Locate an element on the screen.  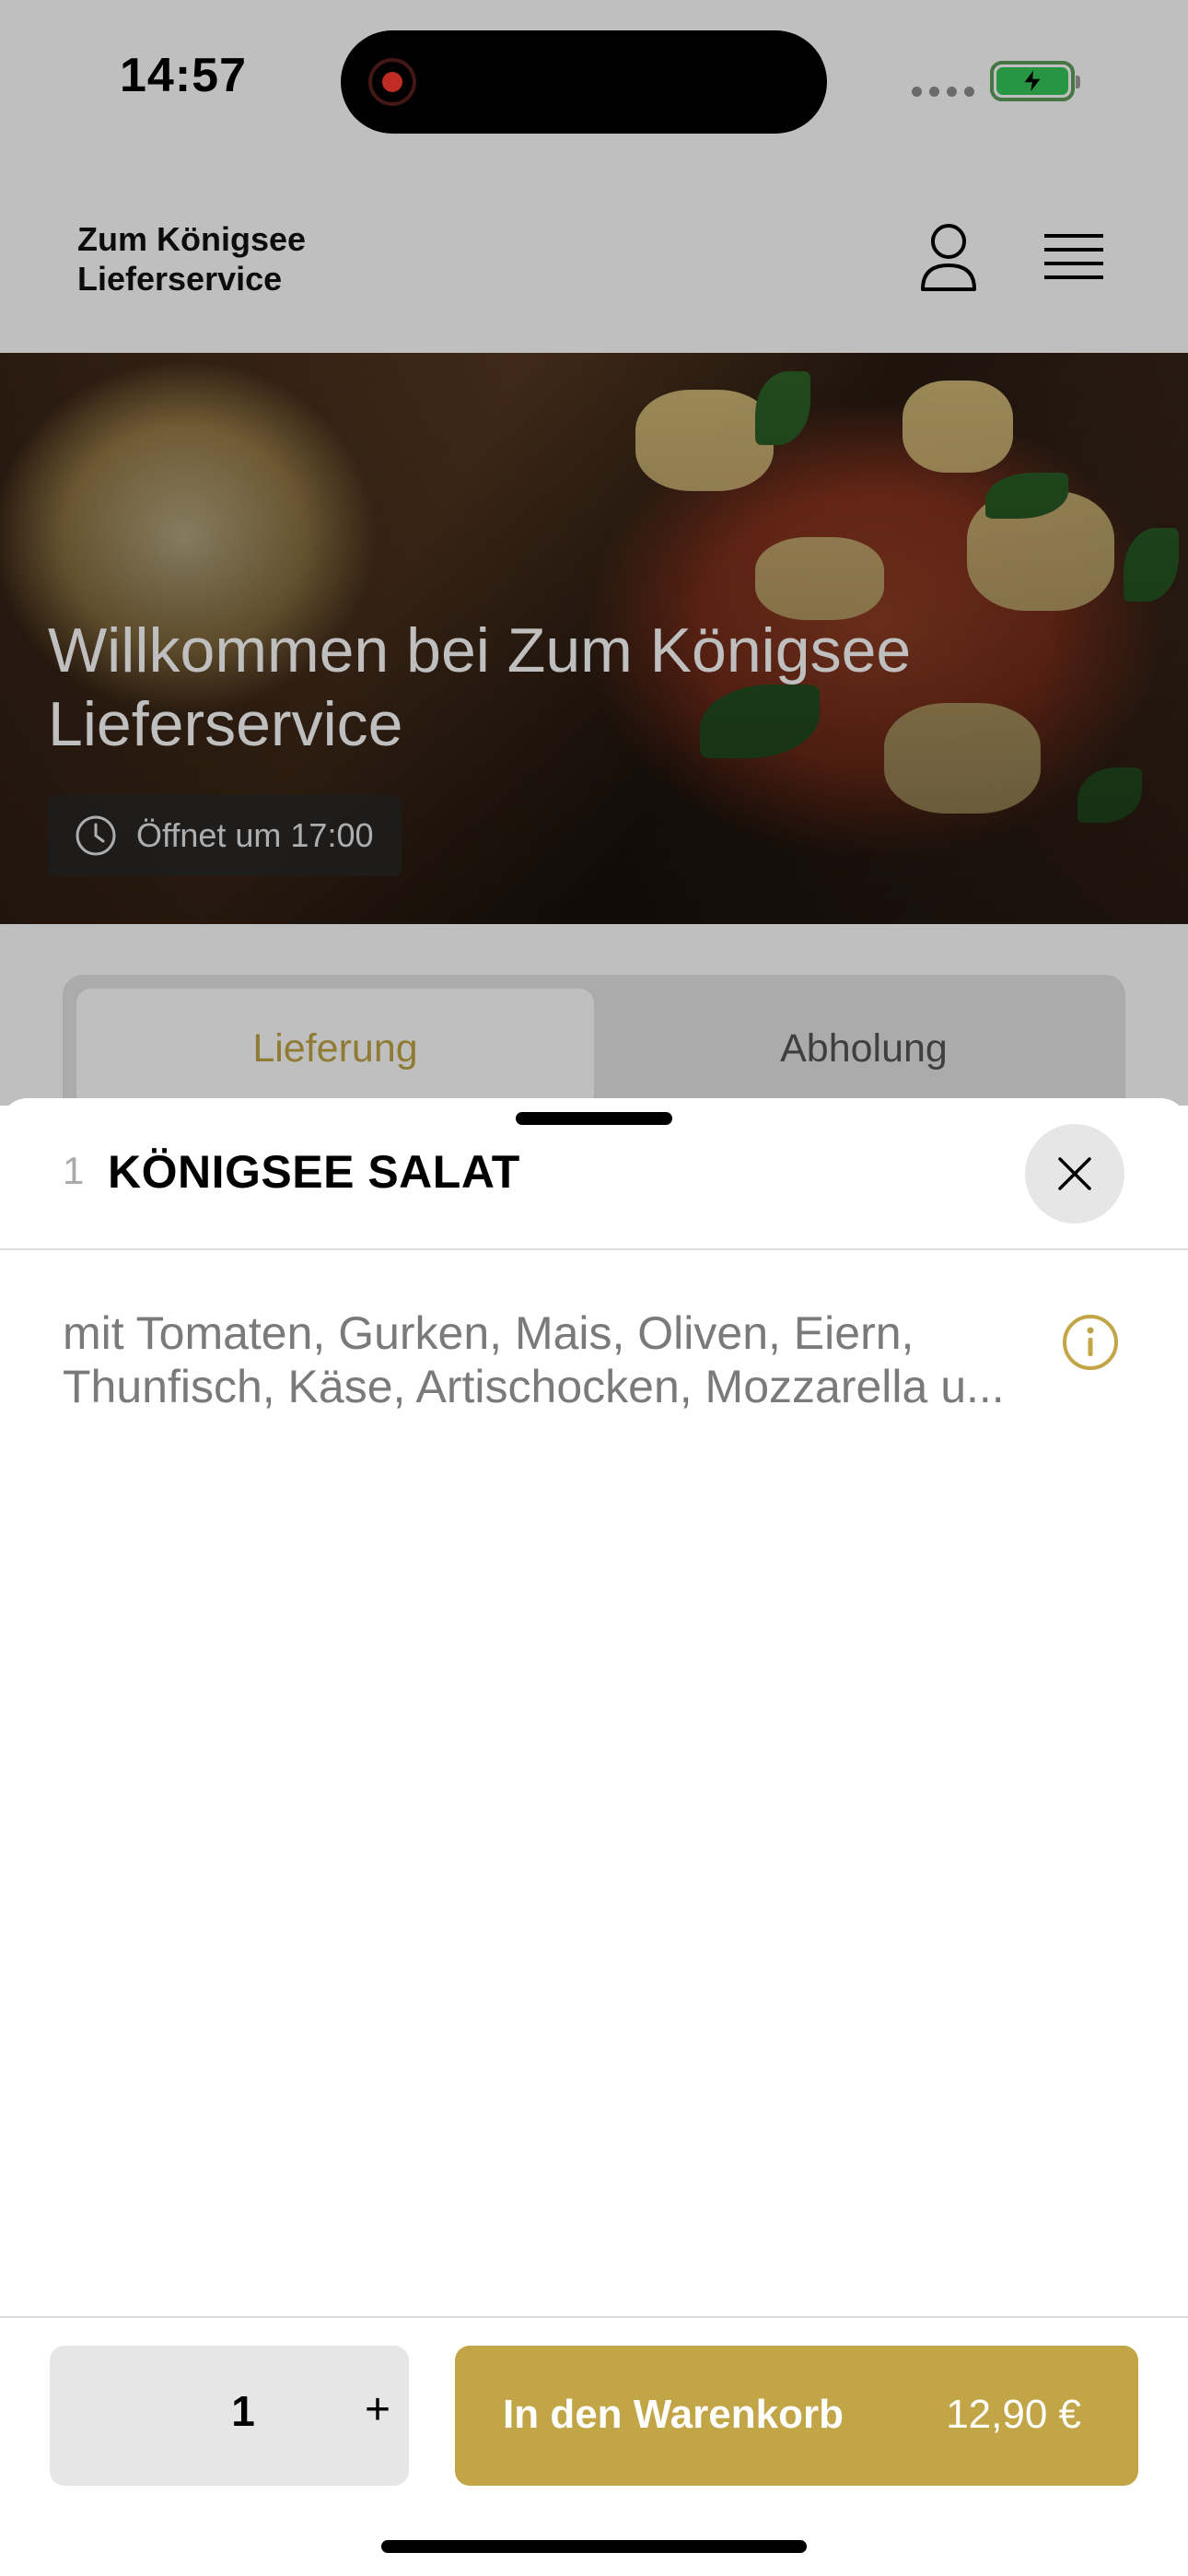
home-indicator is located at coordinates (594, 2546).